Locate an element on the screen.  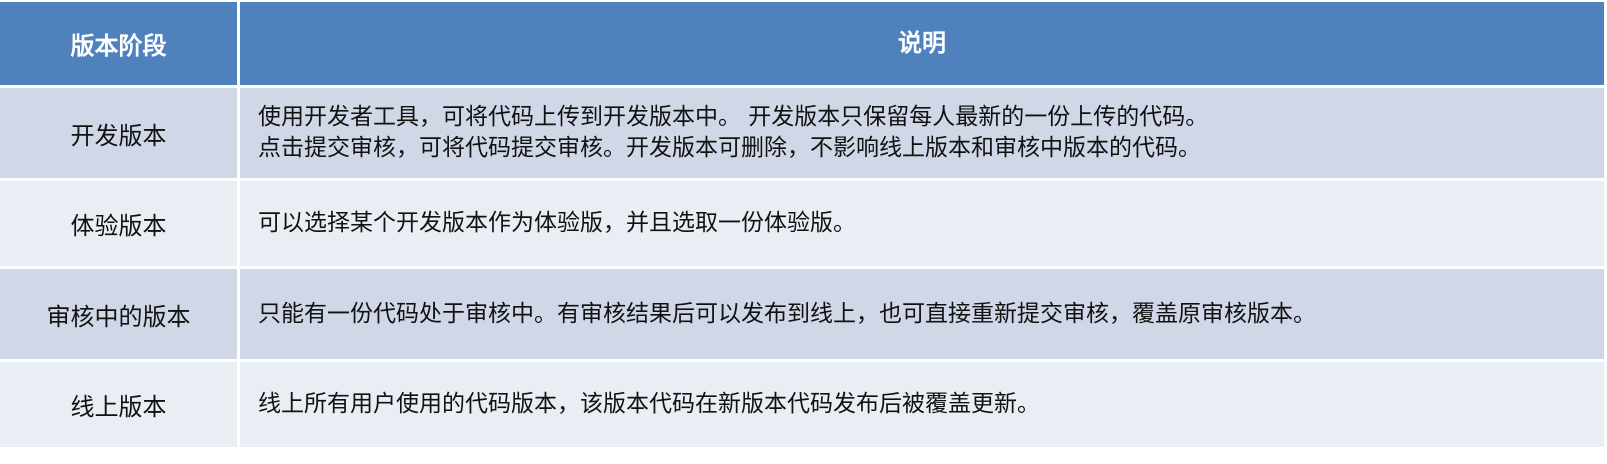
stage-cell: 开发版本 is located at coordinates (120, 133).